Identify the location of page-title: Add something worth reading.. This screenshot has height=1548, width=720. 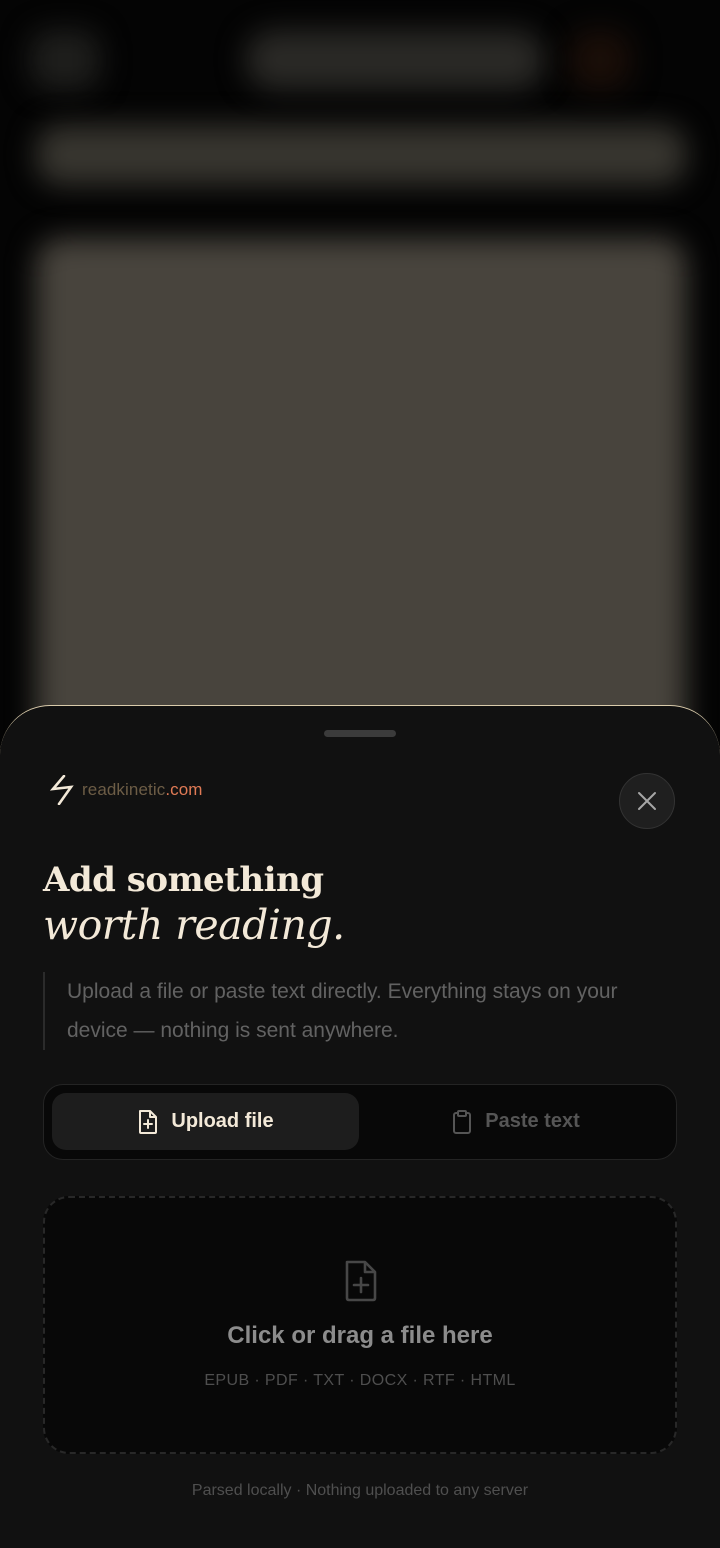
(194, 903).